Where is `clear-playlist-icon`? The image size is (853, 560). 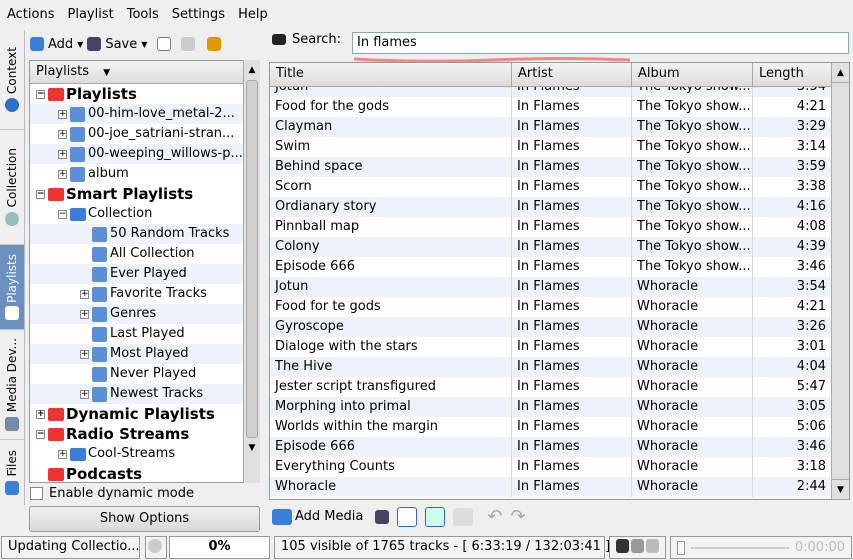 clear-playlist-icon is located at coordinates (407, 516).